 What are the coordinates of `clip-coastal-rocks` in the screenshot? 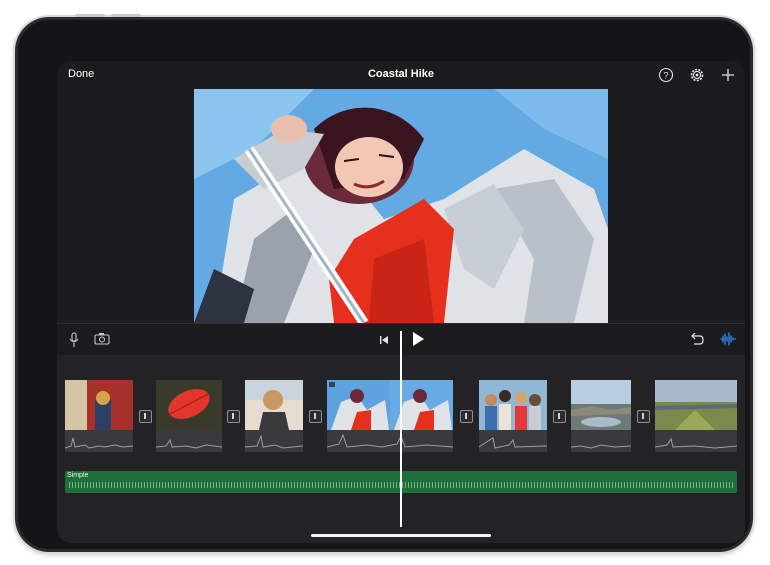 It's located at (601, 416).